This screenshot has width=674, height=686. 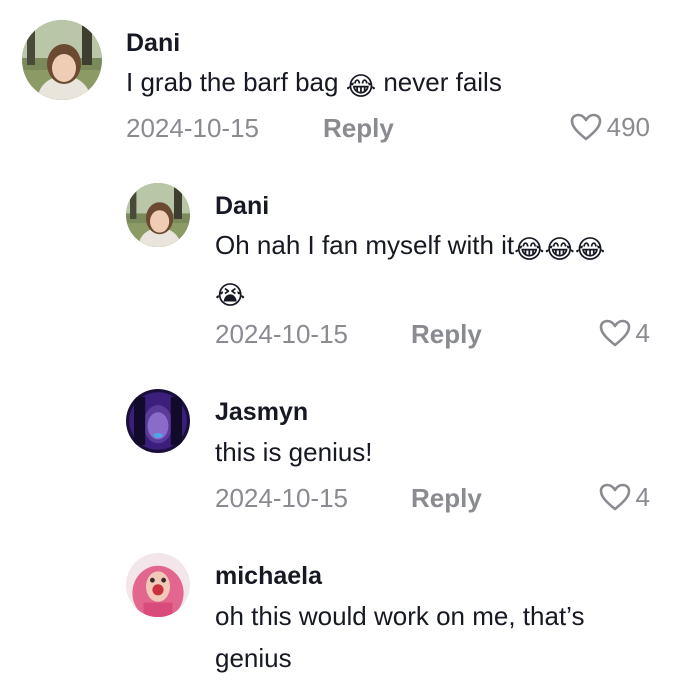 I want to click on comment-text-part: Oh nah I fan myself with it, so click(x=365, y=245).